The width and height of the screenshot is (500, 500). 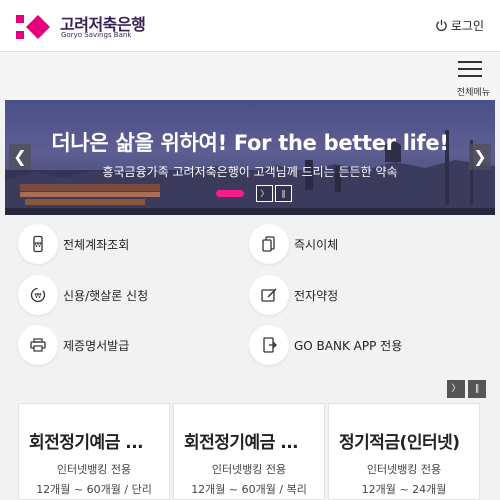 I want to click on top-header: 고려저축은행 Goryo Savings Bank 로그인, so click(x=250, y=26).